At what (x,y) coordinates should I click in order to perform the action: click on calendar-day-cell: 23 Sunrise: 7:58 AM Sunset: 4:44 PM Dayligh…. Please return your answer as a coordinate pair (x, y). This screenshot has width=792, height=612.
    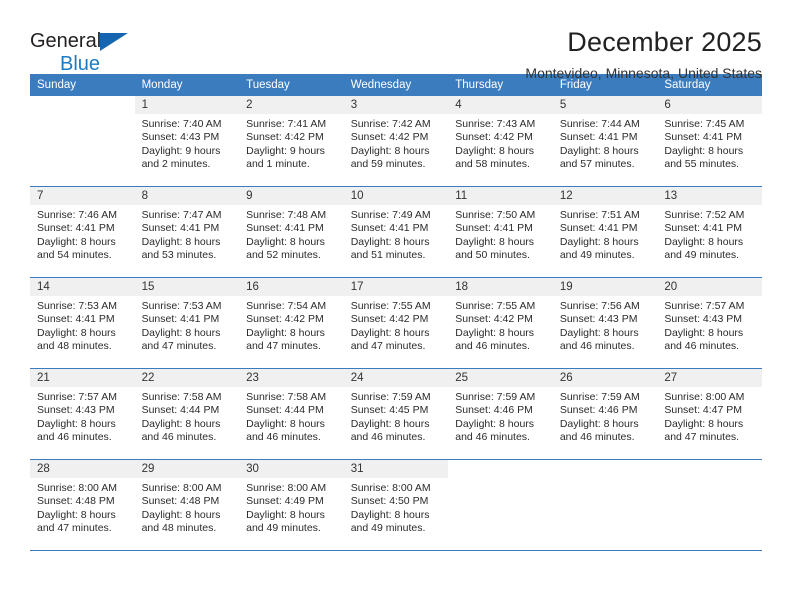
    Looking at the image, I should click on (291, 414).